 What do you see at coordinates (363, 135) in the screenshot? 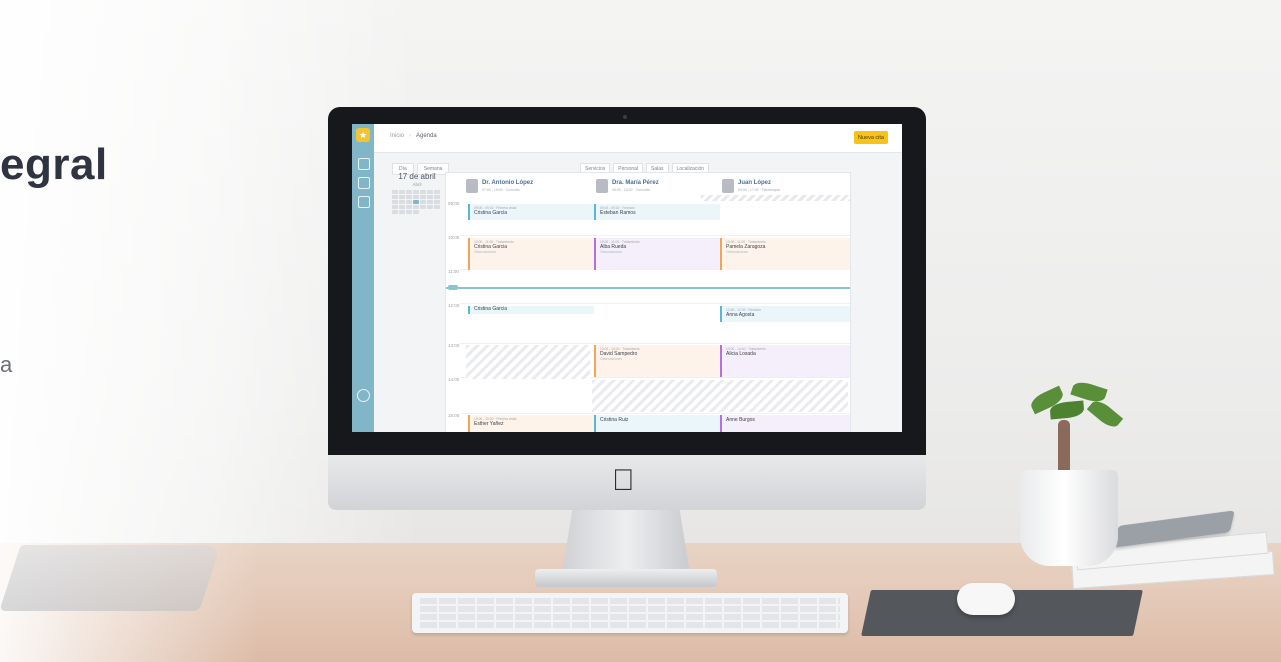
I see `app-logo-icon: ★` at bounding box center [363, 135].